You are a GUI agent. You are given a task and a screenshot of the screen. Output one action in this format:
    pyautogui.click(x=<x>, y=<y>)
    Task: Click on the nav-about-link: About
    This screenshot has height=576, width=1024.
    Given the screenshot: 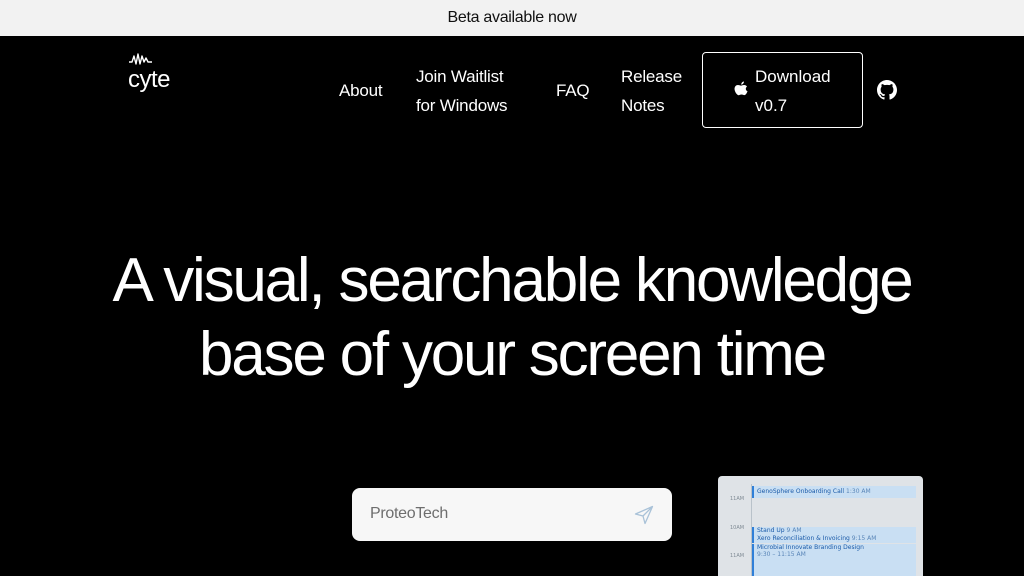 What is the action you would take?
    pyautogui.click(x=361, y=90)
    